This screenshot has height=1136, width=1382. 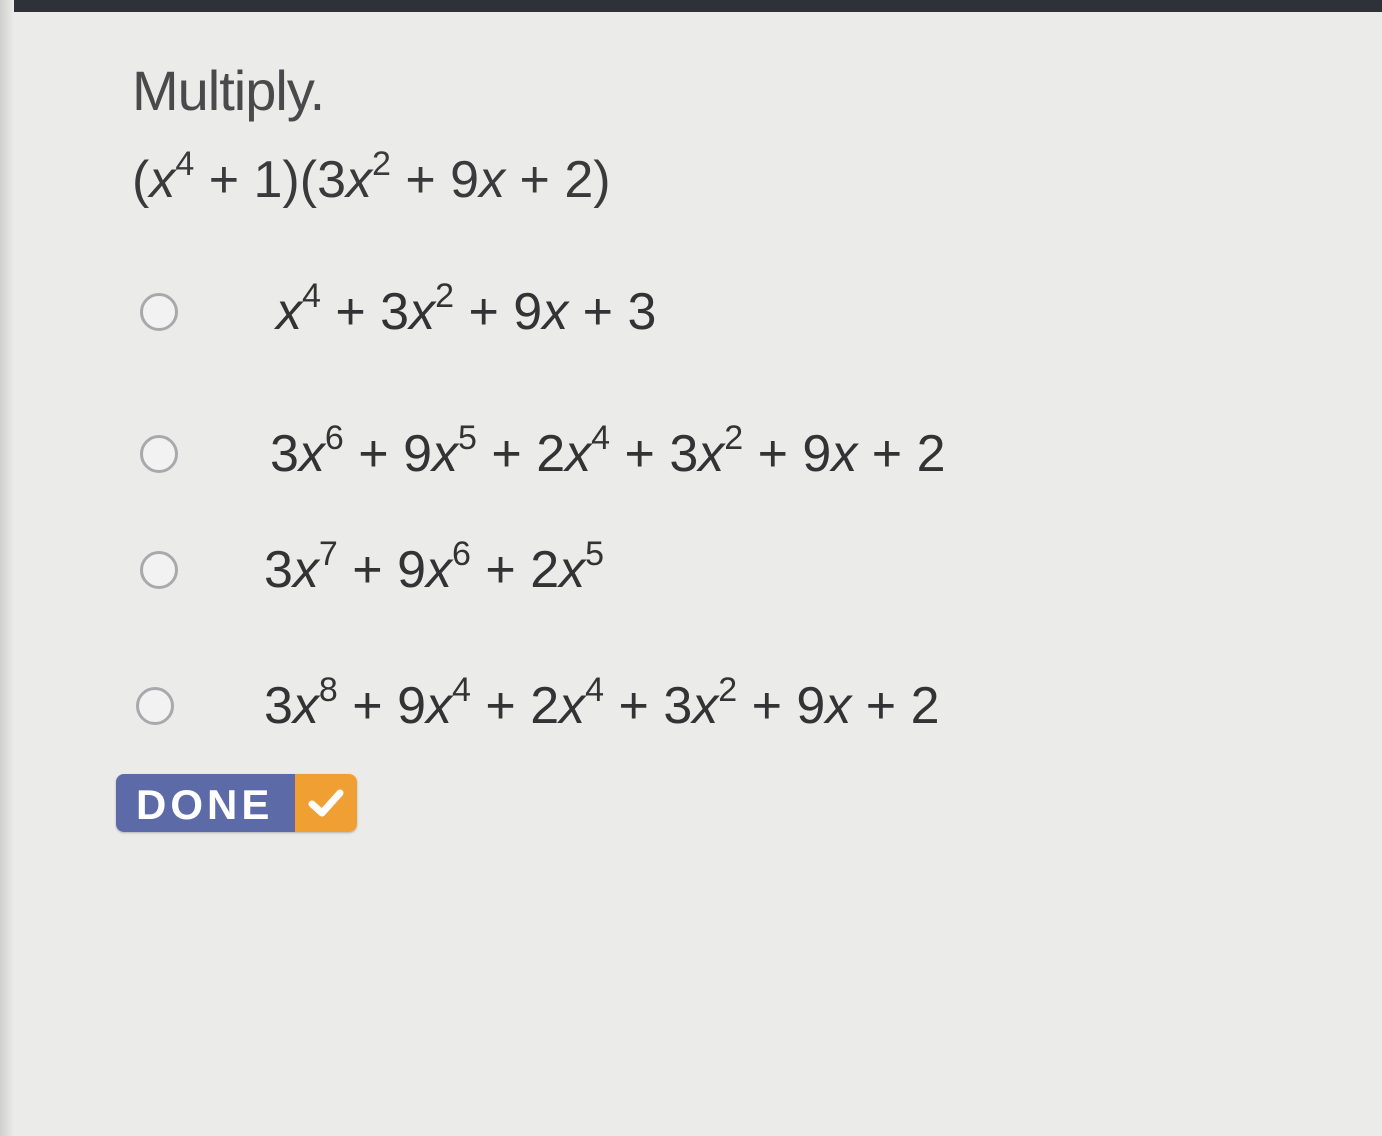 I want to click on answer-option-4: 3x8 + 9x4 + 2x4 + 3x2 + 9x + 2, so click(x=538, y=703).